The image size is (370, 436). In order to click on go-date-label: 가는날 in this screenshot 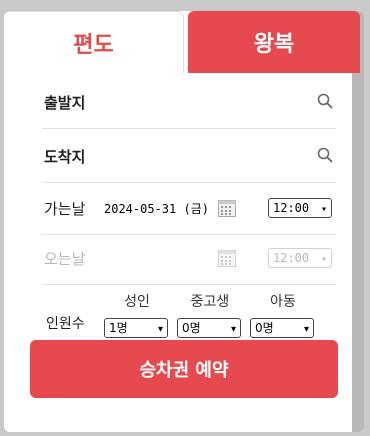, I will do `click(65, 209)`.